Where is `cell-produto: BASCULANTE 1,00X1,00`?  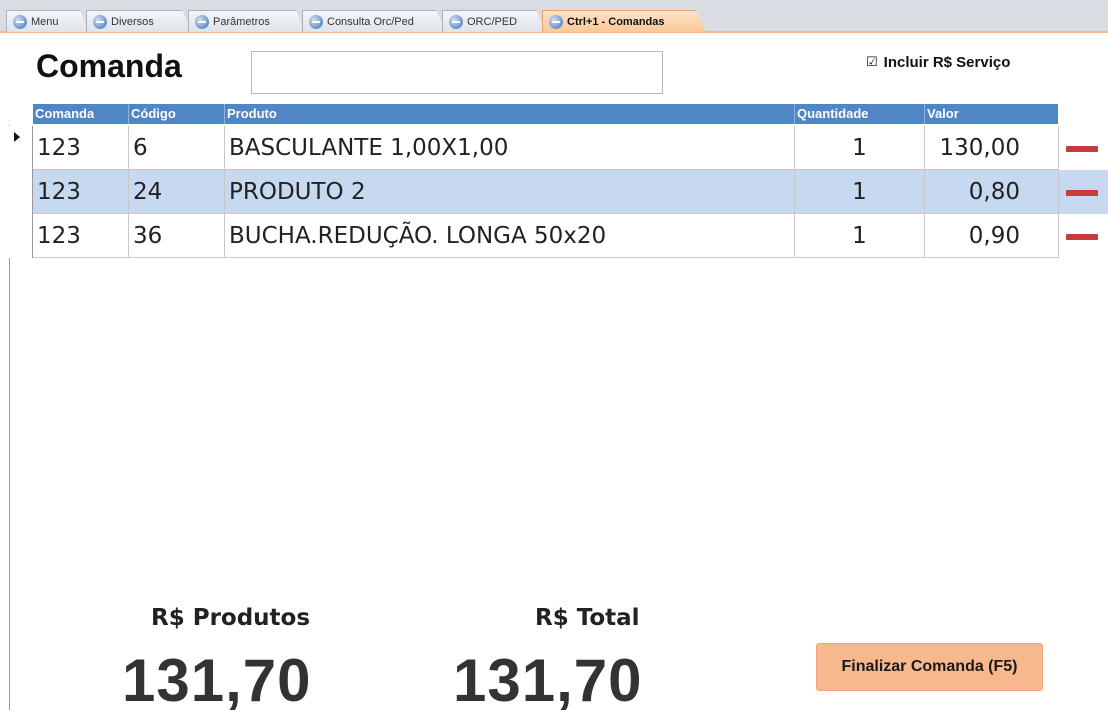 cell-produto: BASCULANTE 1,00X1,00 is located at coordinates (510, 148).